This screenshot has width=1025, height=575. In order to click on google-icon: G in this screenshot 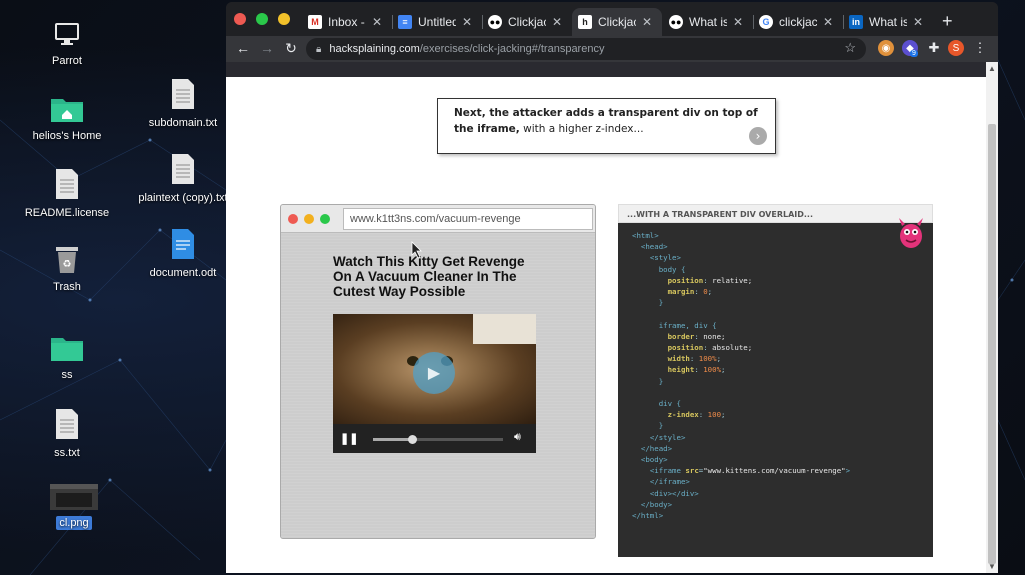, I will do `click(766, 22)`.